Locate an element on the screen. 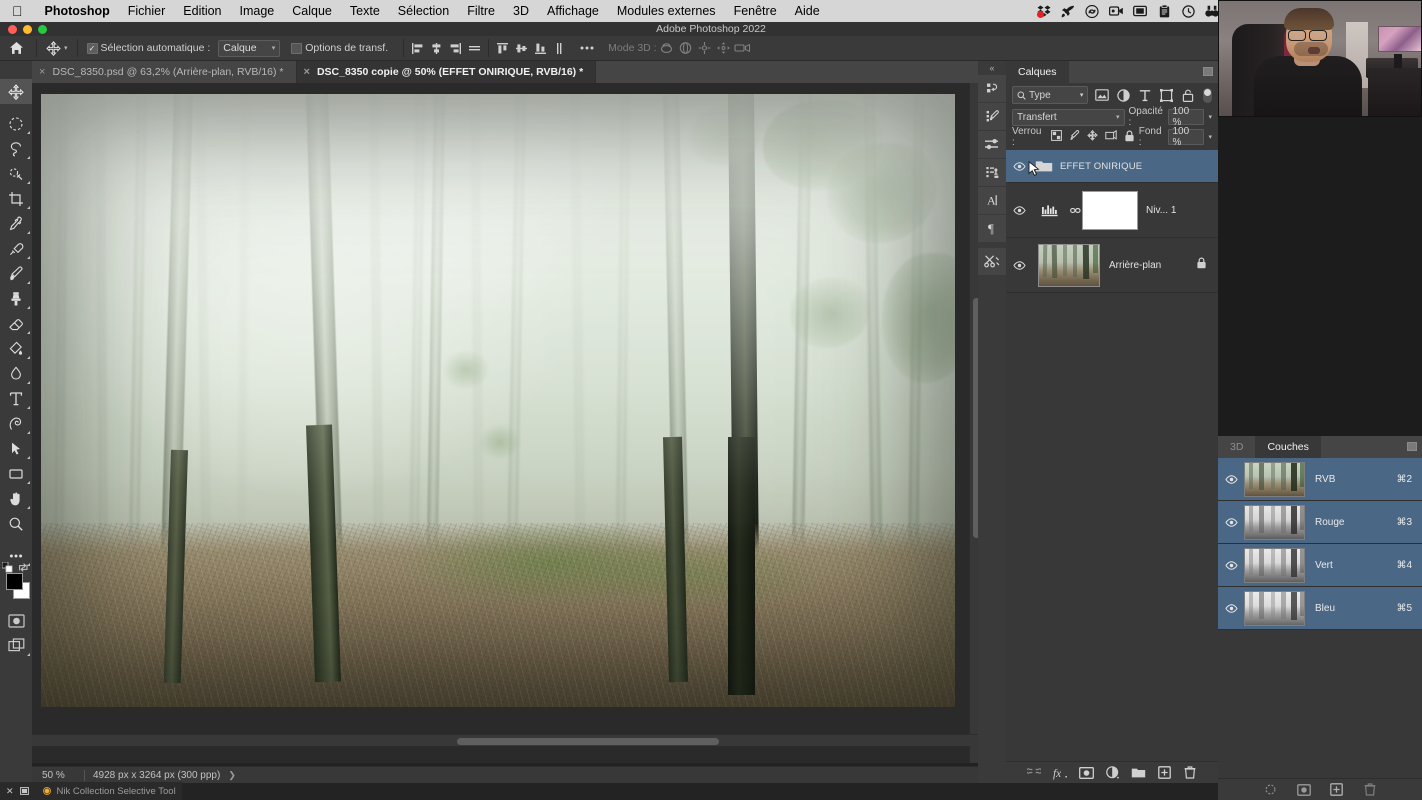  history-panel-icon is located at coordinates (992, 88).